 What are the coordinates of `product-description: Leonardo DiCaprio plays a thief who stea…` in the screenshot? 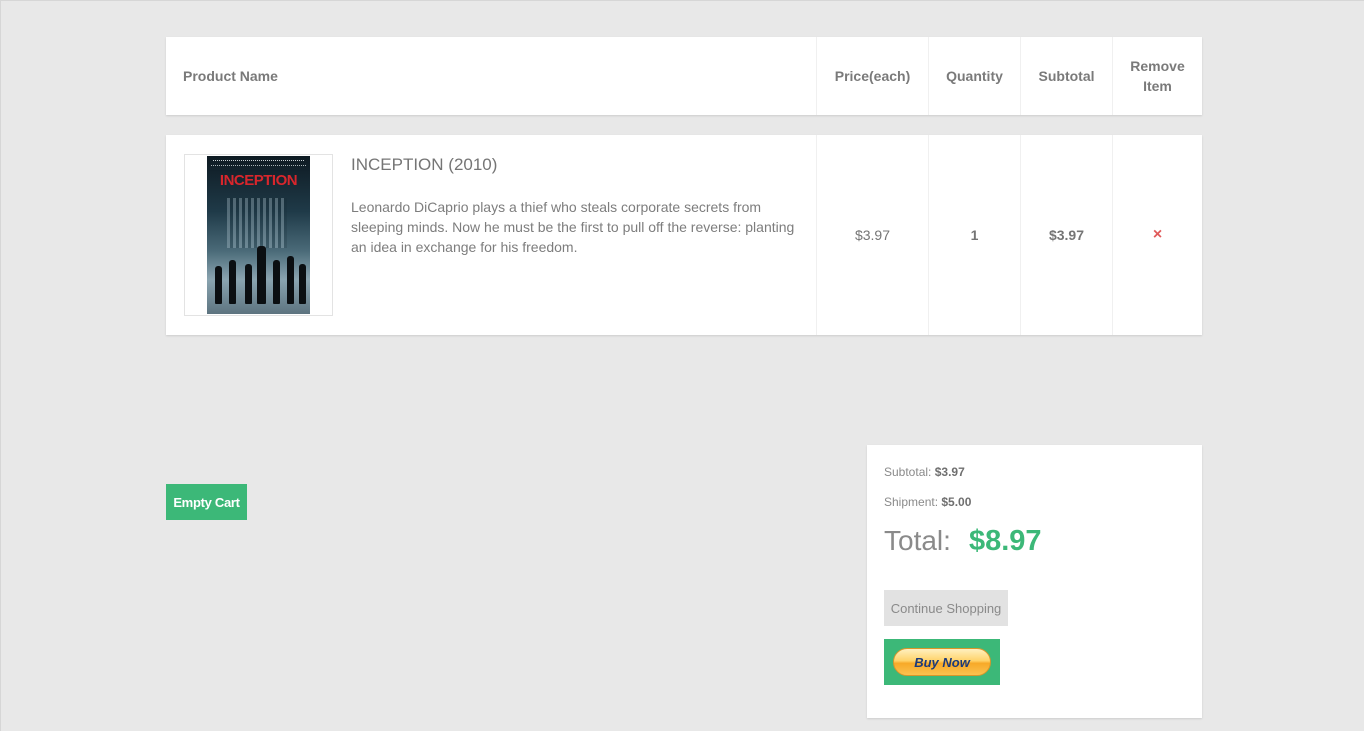 It's located at (573, 227).